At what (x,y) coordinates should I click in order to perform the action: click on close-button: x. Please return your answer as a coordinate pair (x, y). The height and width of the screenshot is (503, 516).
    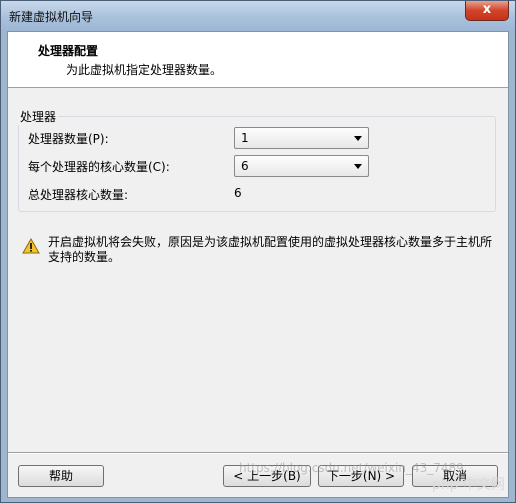
    Looking at the image, I should click on (487, 11).